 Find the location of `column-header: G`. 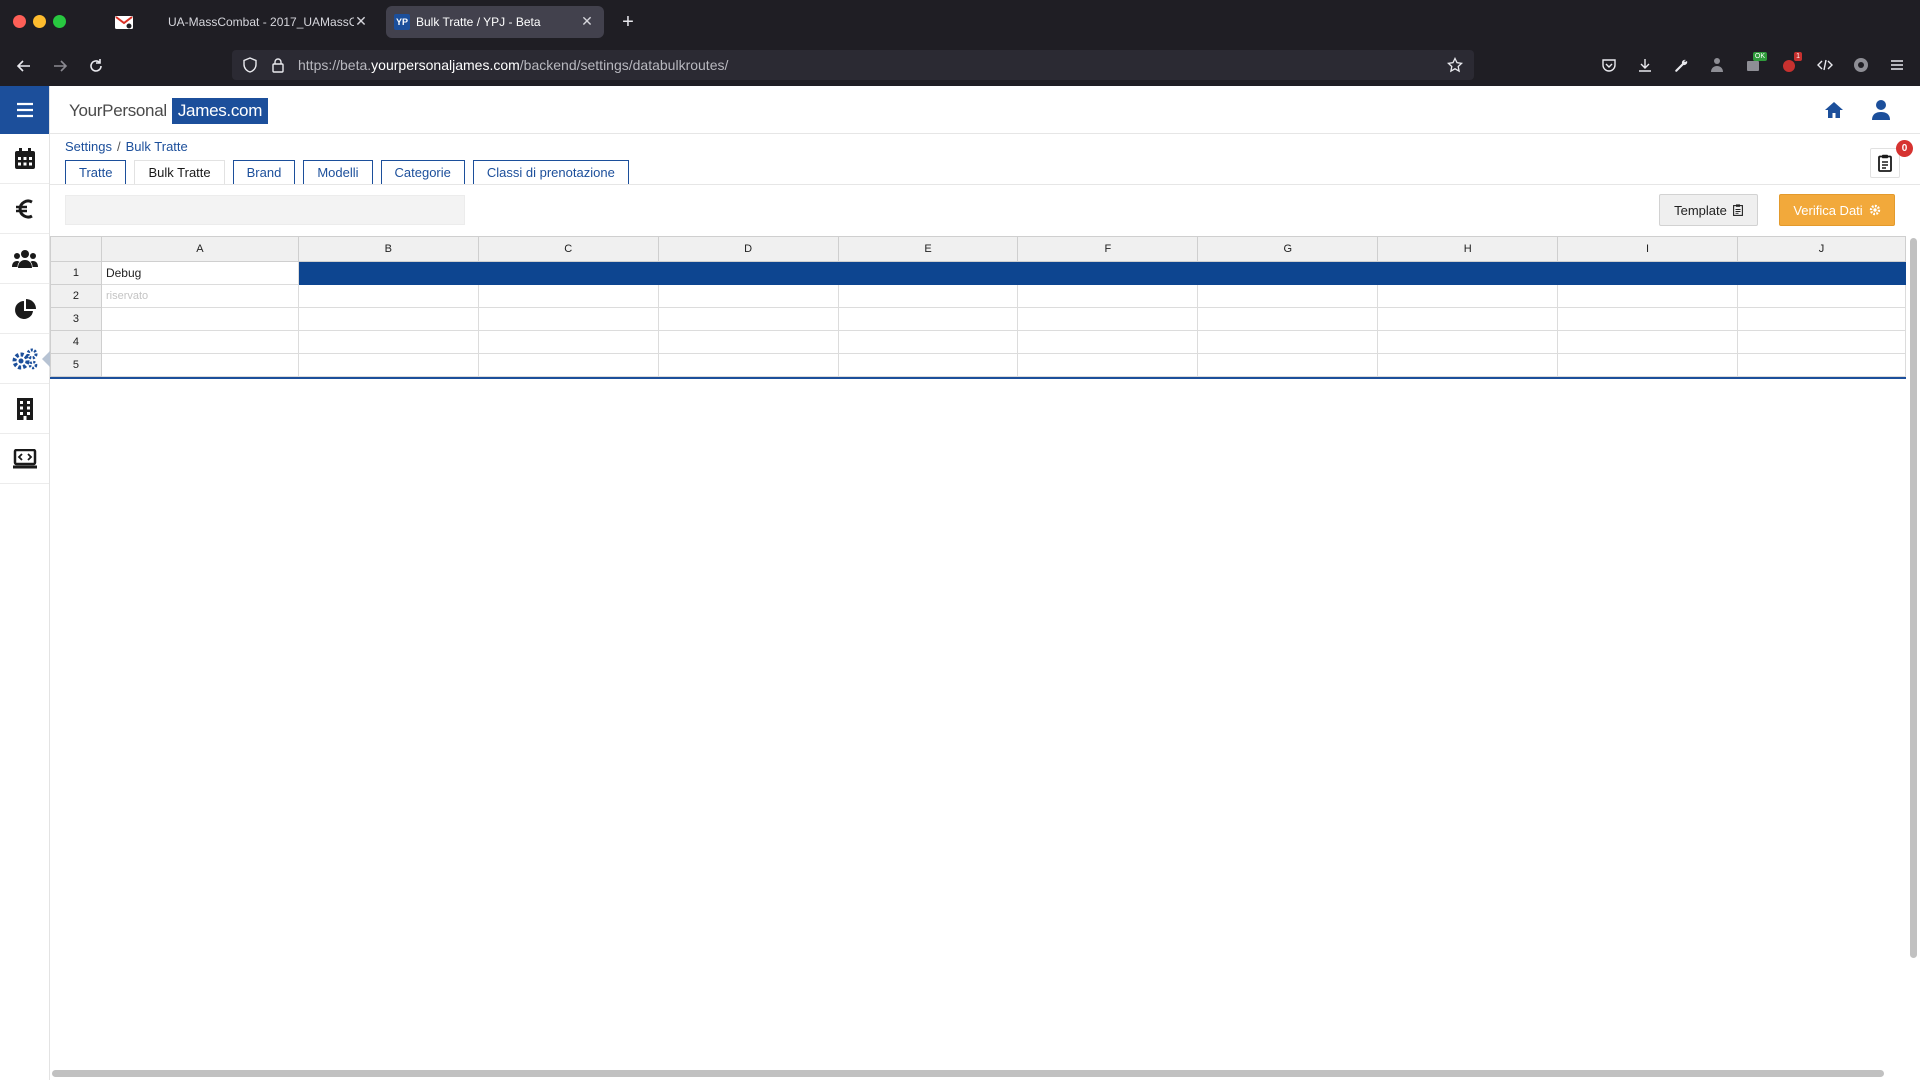

column-header: G is located at coordinates (1288, 249).